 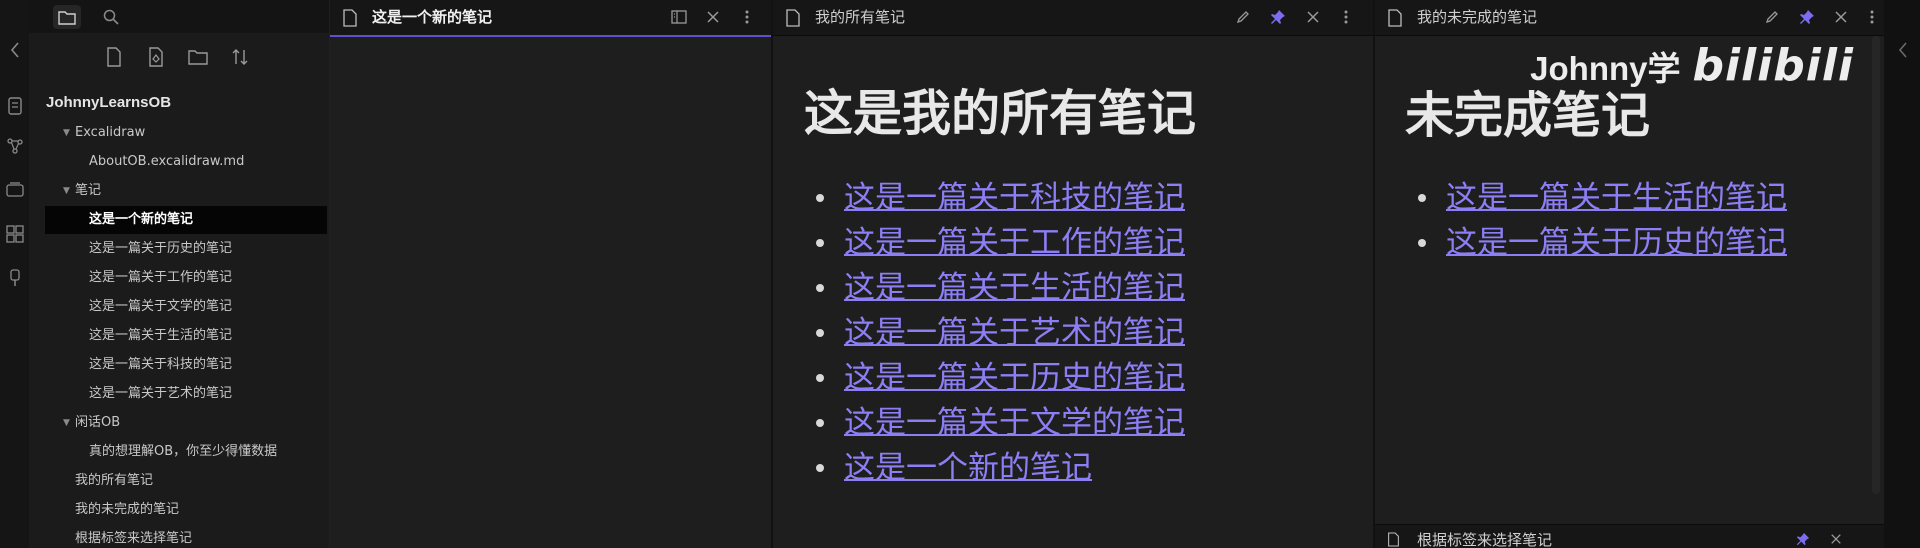 What do you see at coordinates (1903, 50) in the screenshot?
I see `collapse-right-sidebar-icon` at bounding box center [1903, 50].